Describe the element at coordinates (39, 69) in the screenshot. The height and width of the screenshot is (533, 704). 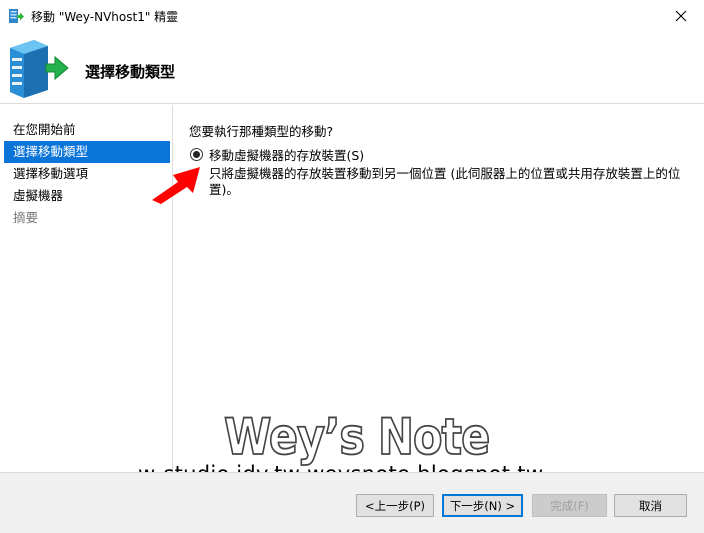
I see `server-migrate-icon` at that location.